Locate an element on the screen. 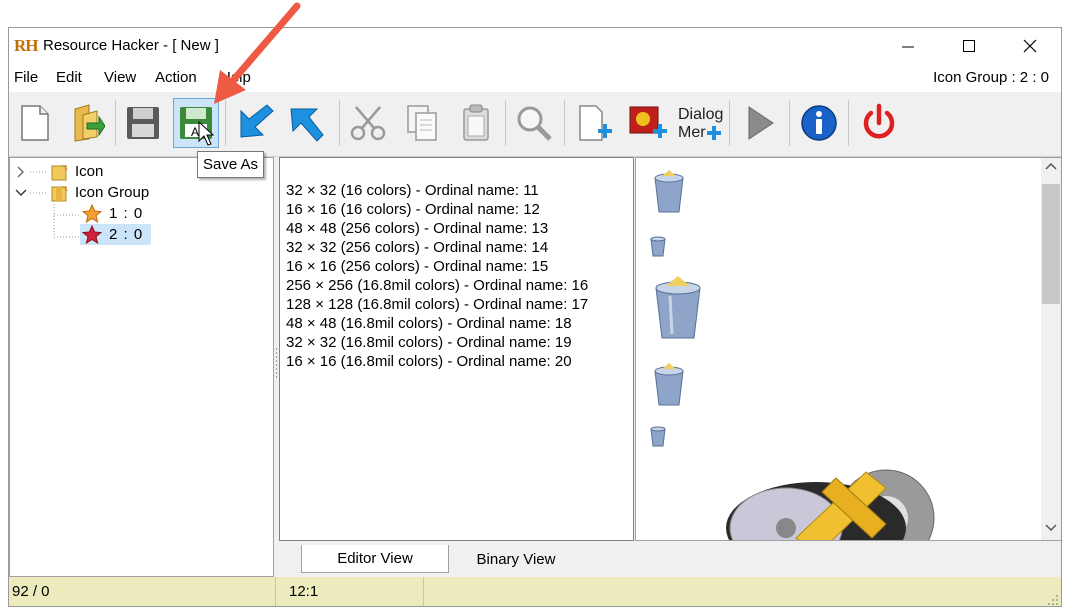  scrollbar-thumb is located at coordinates (1051, 244).